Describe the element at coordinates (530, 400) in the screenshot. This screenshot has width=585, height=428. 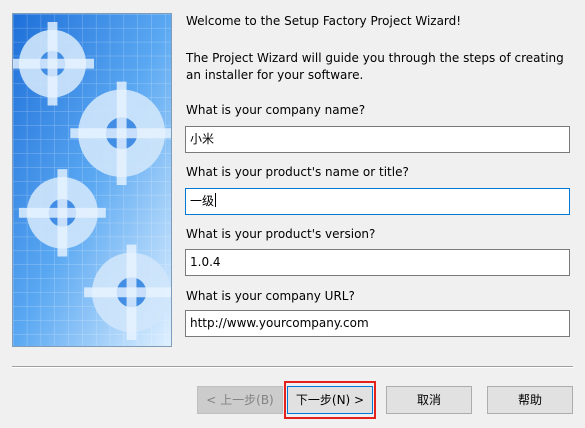
I see `help-button: 帮助` at that location.